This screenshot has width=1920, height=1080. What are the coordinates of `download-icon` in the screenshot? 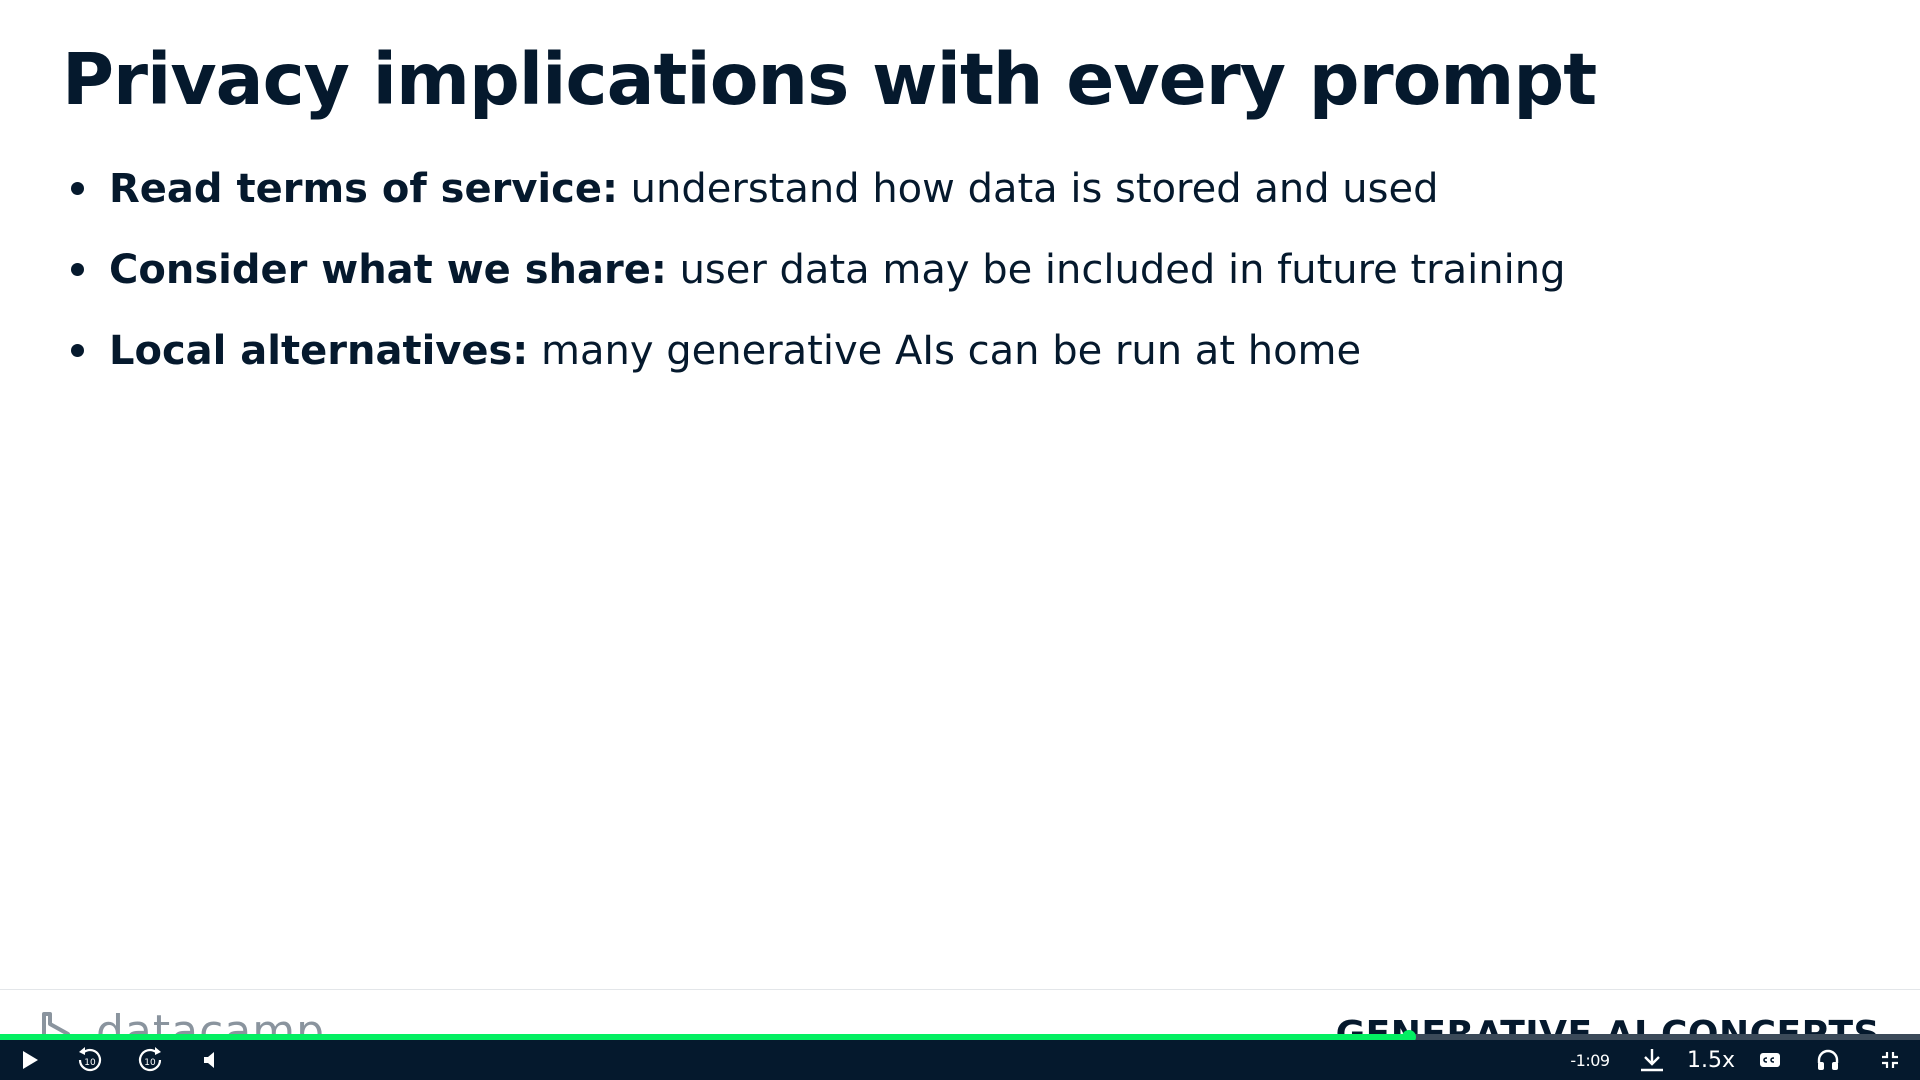 It's located at (1652, 1060).